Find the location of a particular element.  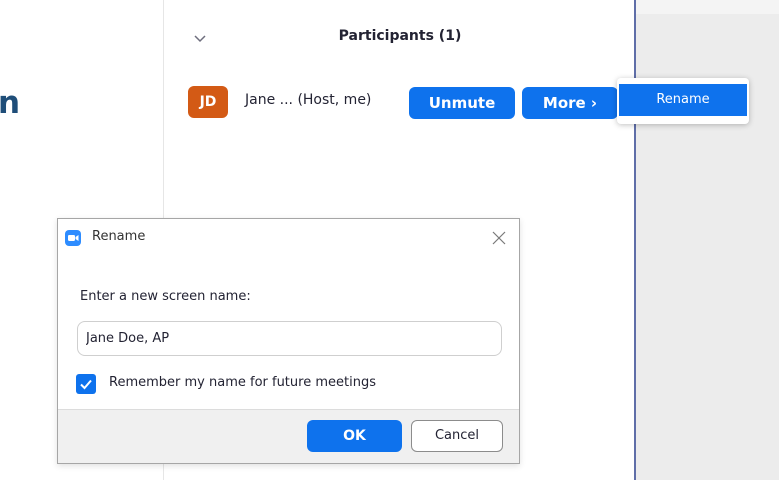

dialog-footer: OK Cancel is located at coordinates (288, 436).